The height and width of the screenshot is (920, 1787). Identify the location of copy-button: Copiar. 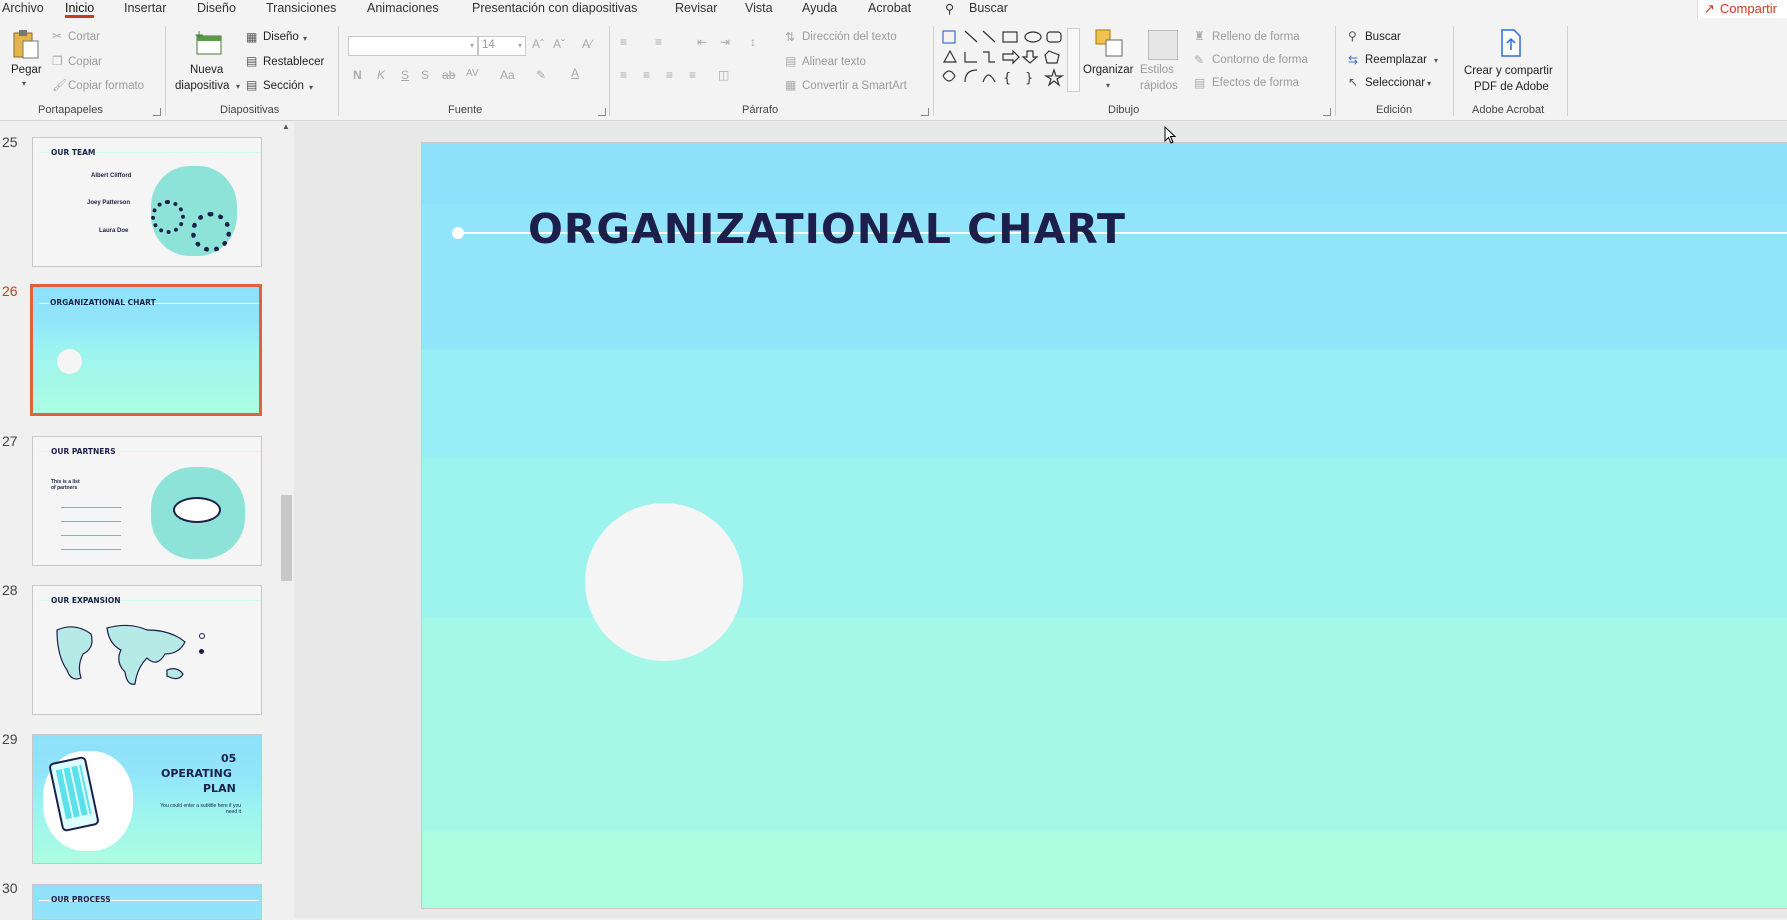
(85, 62).